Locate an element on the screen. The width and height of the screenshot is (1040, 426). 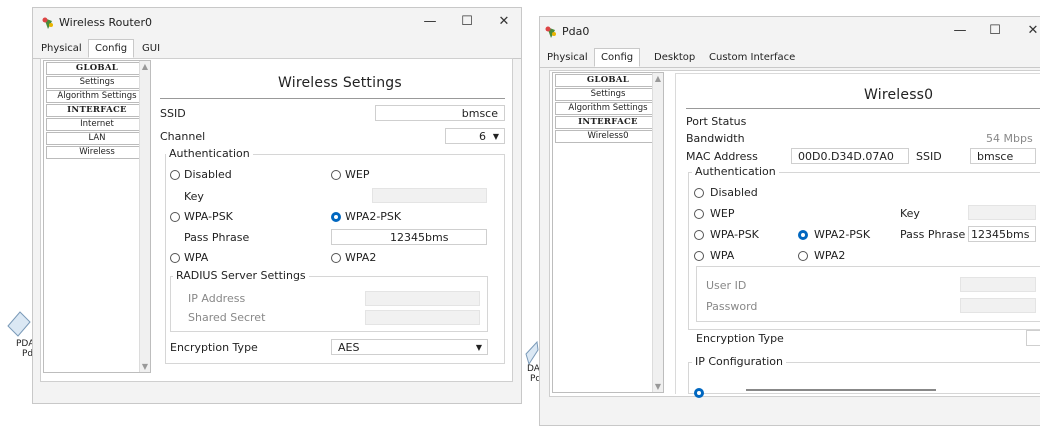
authentication-legend: Authentication is located at coordinates (209, 153).